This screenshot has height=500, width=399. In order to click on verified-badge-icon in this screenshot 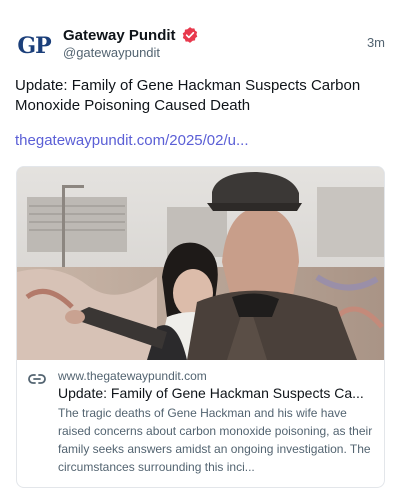, I will do `click(190, 35)`.